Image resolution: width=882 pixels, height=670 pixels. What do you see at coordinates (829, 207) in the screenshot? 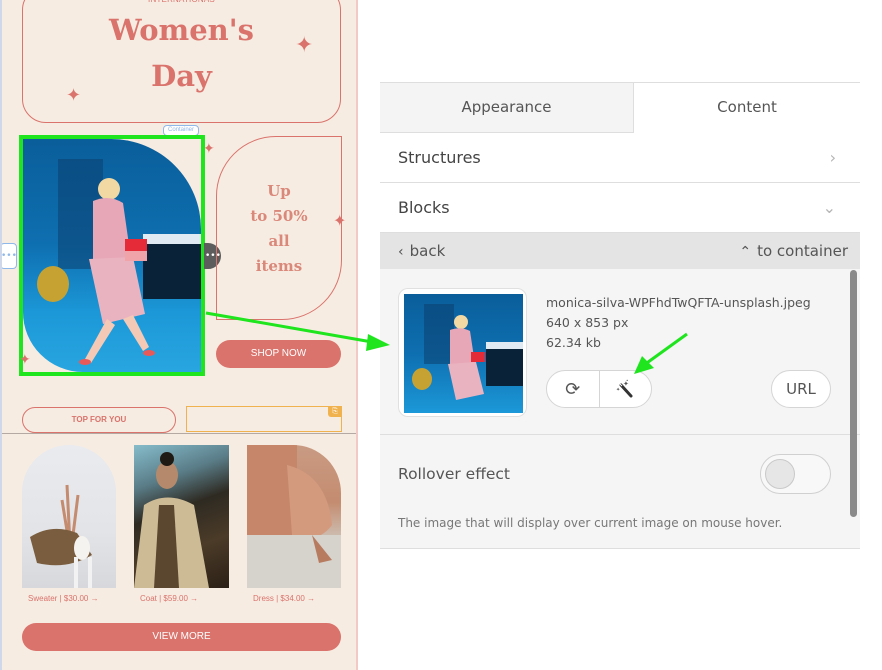
I see `chevron-down-icon: ⌄` at bounding box center [829, 207].